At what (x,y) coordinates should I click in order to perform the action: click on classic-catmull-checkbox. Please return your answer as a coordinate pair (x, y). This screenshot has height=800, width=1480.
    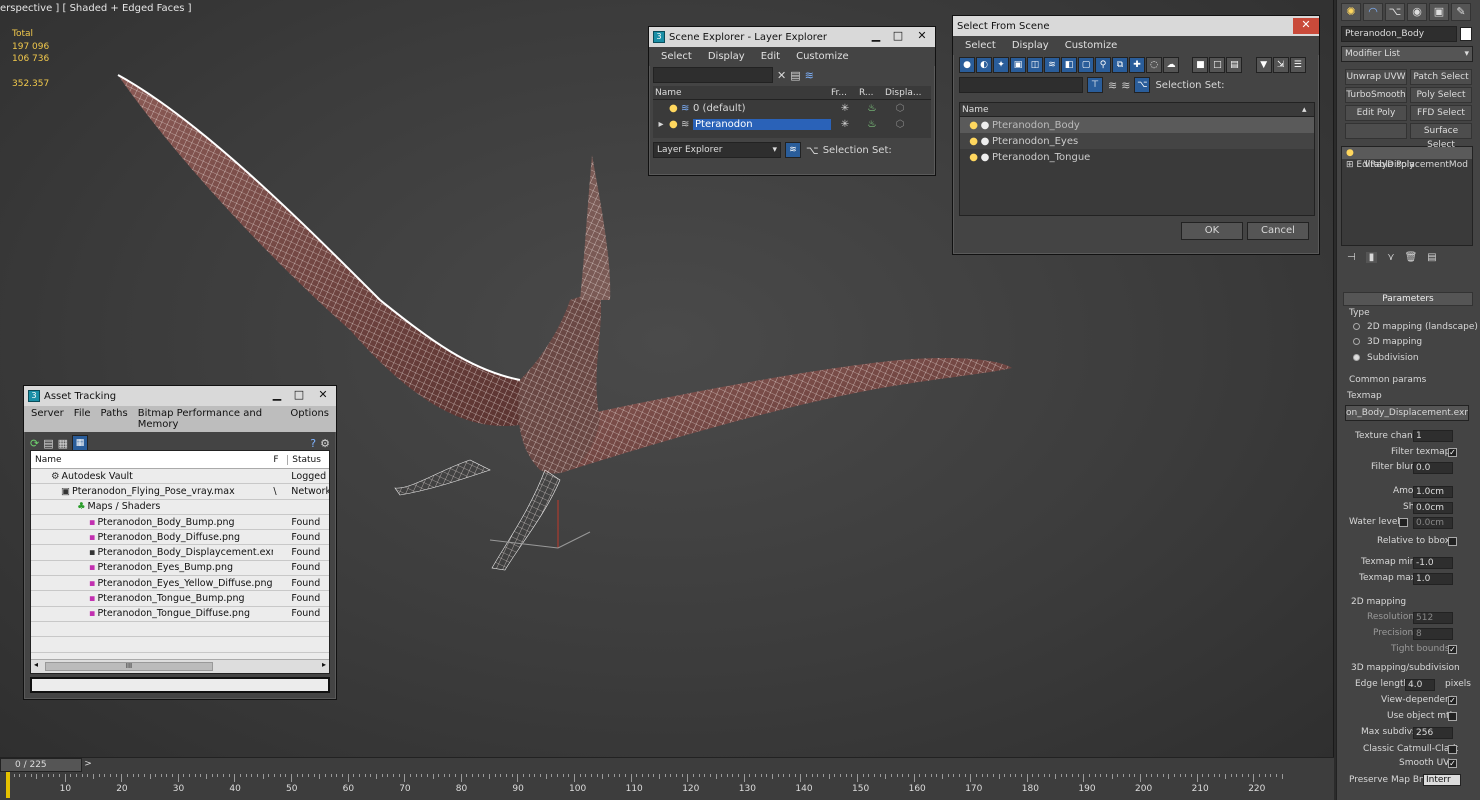
    Looking at the image, I should click on (1452, 749).